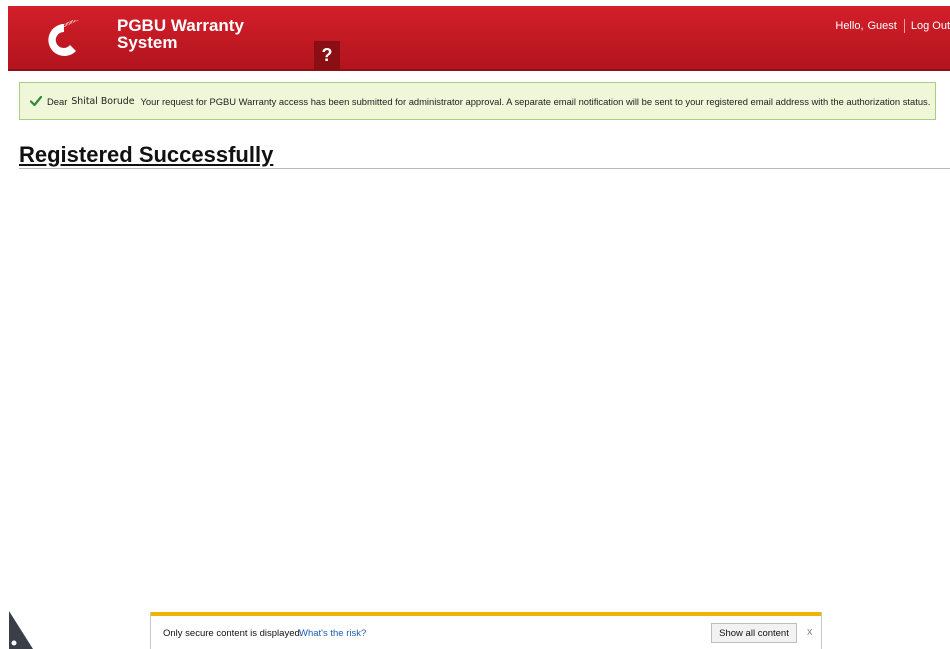  What do you see at coordinates (754, 633) in the screenshot?
I see `show-all-content-button: Show all content` at bounding box center [754, 633].